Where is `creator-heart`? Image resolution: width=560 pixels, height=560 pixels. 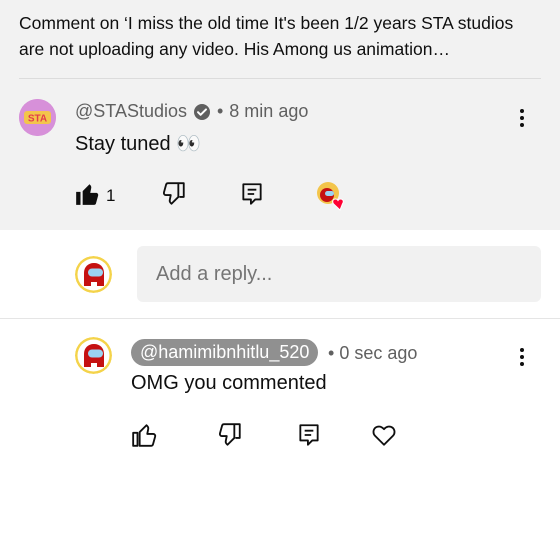 creator-heart is located at coordinates (331, 196).